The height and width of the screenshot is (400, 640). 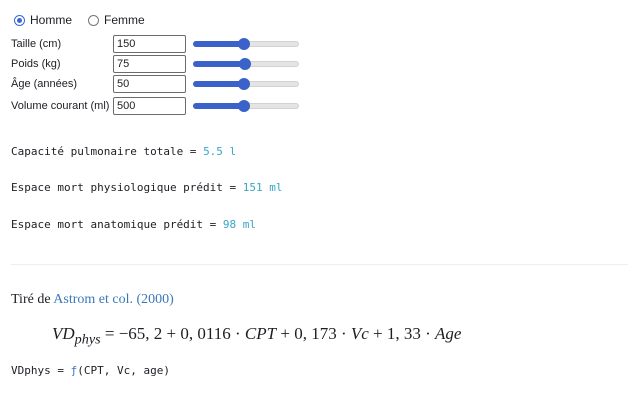 I want to click on radio-femme-label: Femme, so click(x=124, y=20).